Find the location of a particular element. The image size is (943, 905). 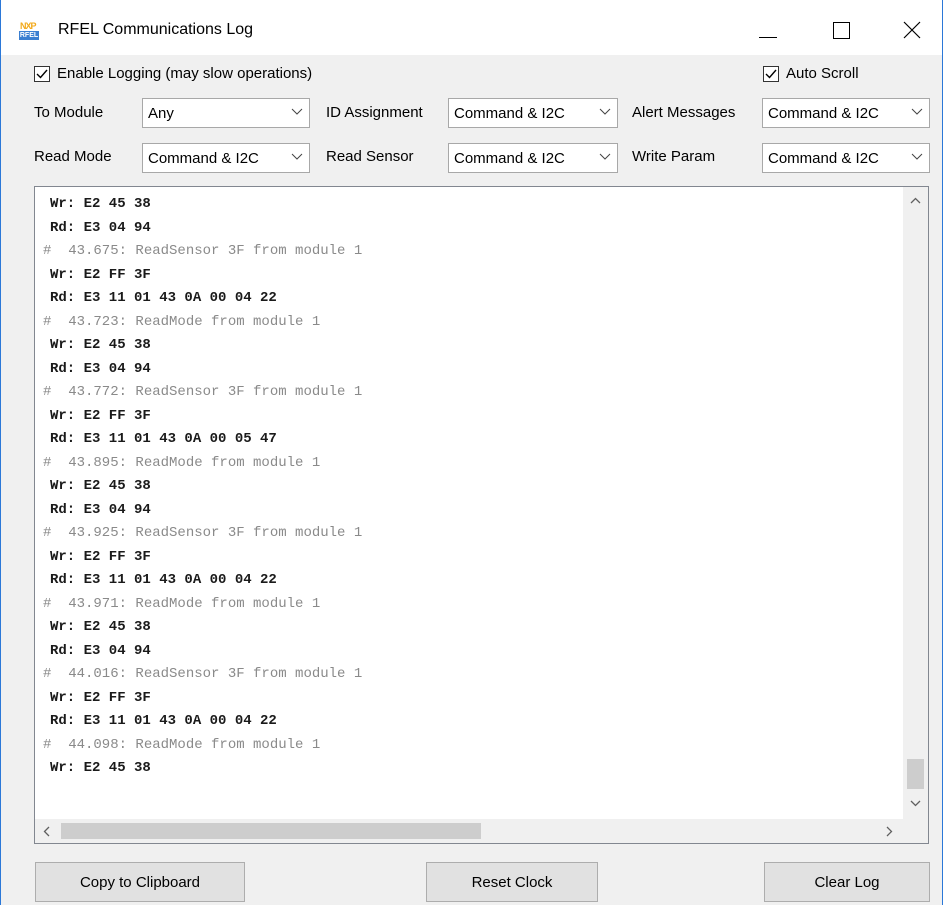

id-assignment-select: Command & I2C is located at coordinates (533, 113).